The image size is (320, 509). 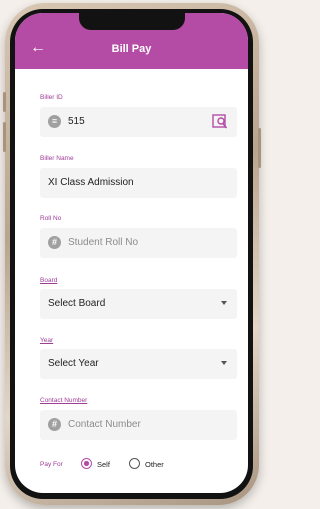 I want to click on board-select: Select Board, so click(x=138, y=304).